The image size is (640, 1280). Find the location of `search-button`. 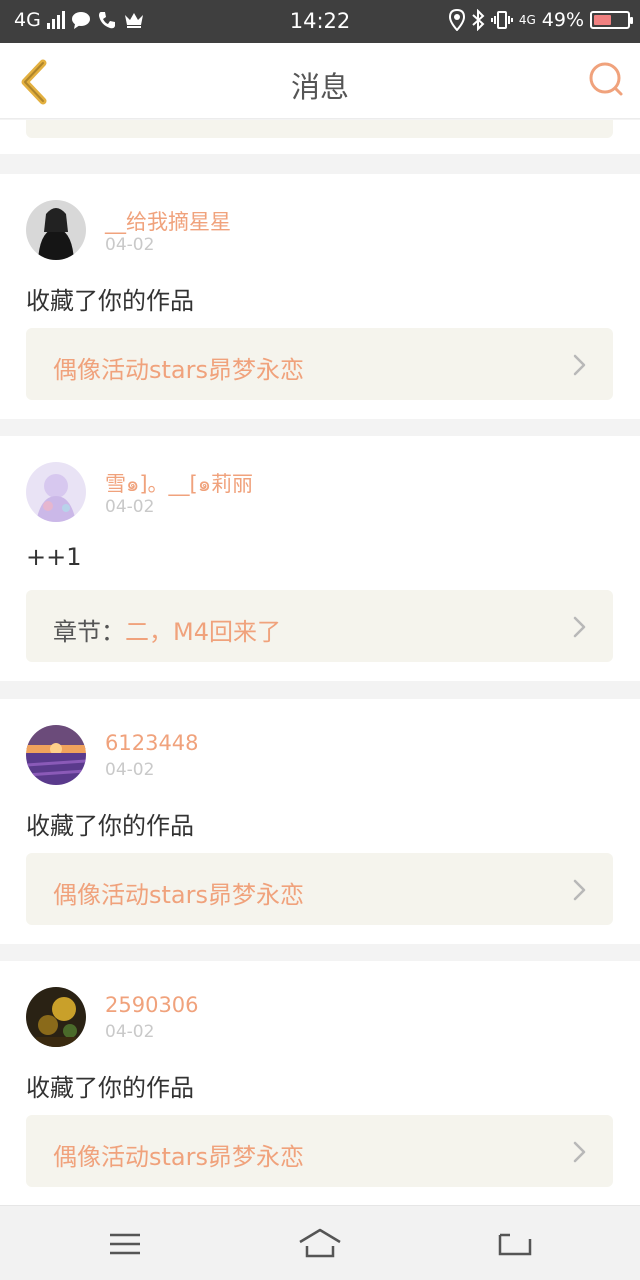

search-button is located at coordinates (606, 79).